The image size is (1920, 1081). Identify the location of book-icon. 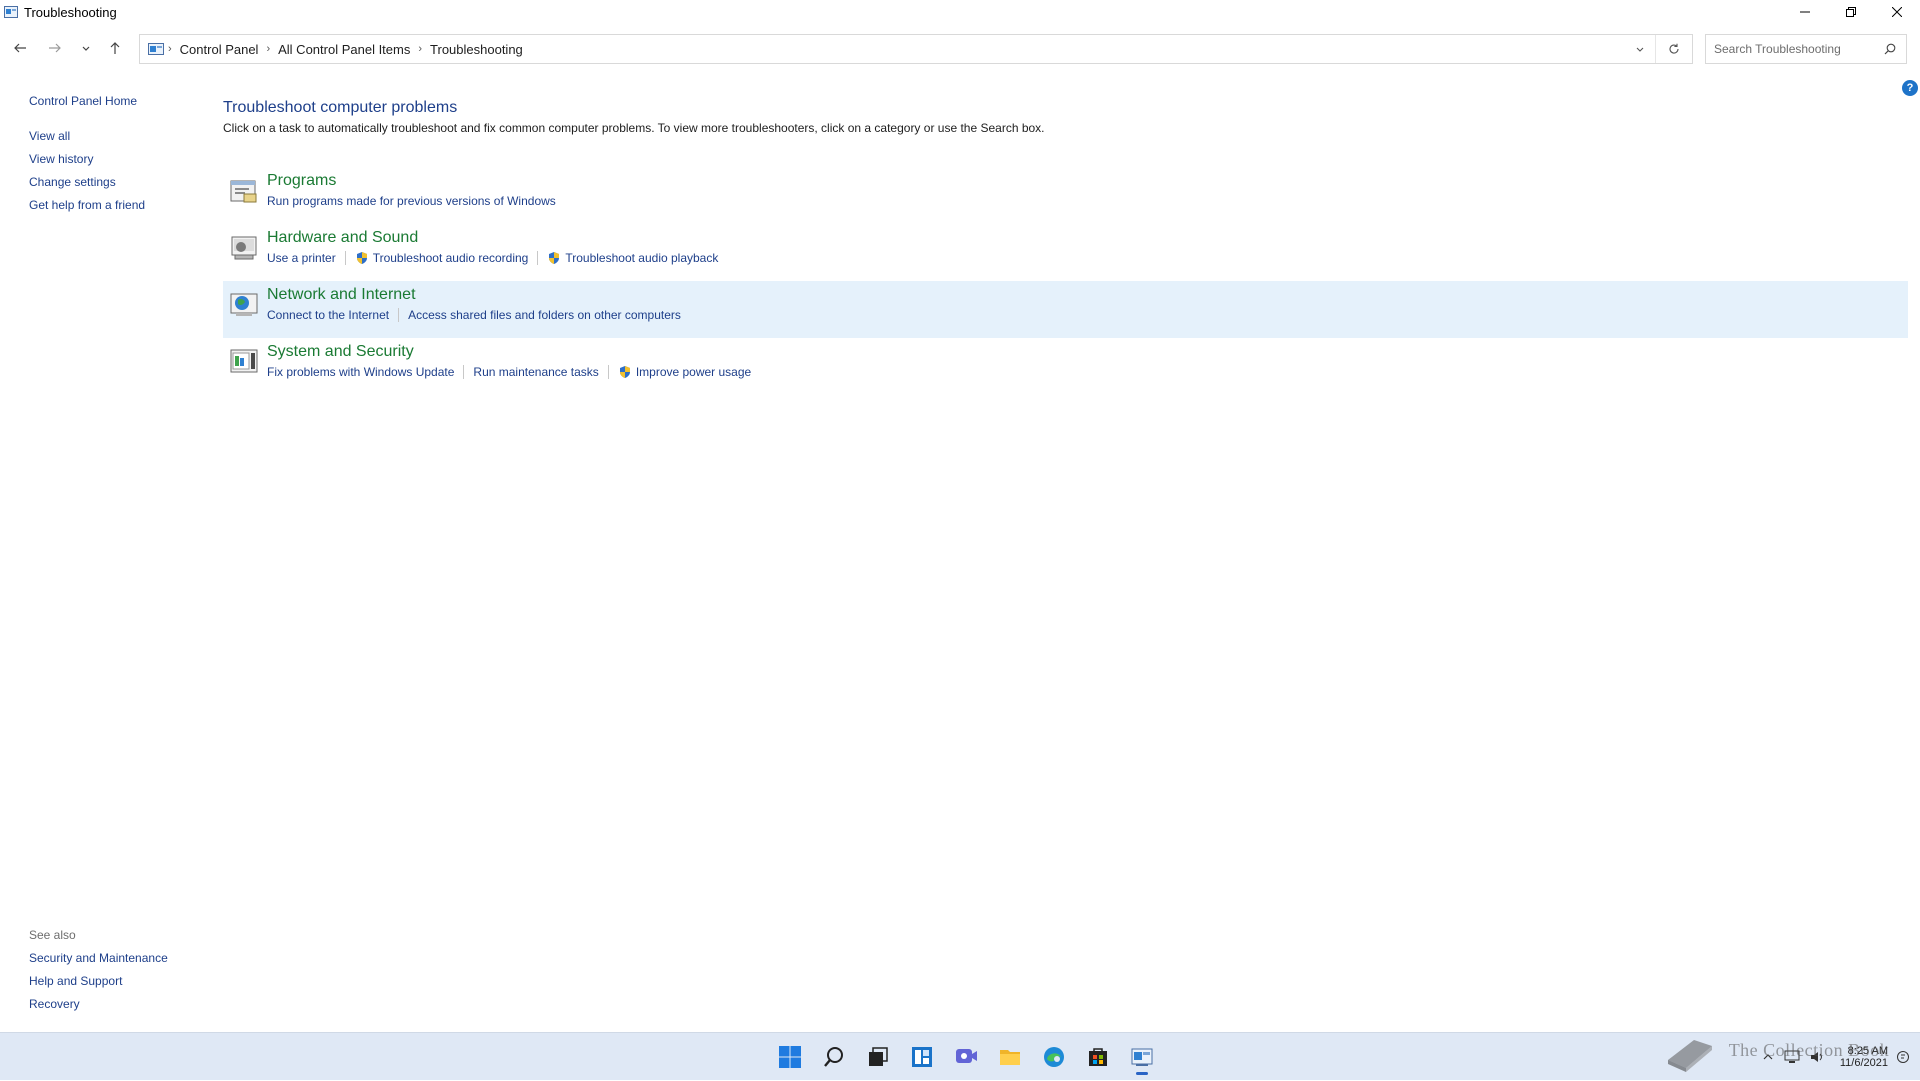
(1690, 1056).